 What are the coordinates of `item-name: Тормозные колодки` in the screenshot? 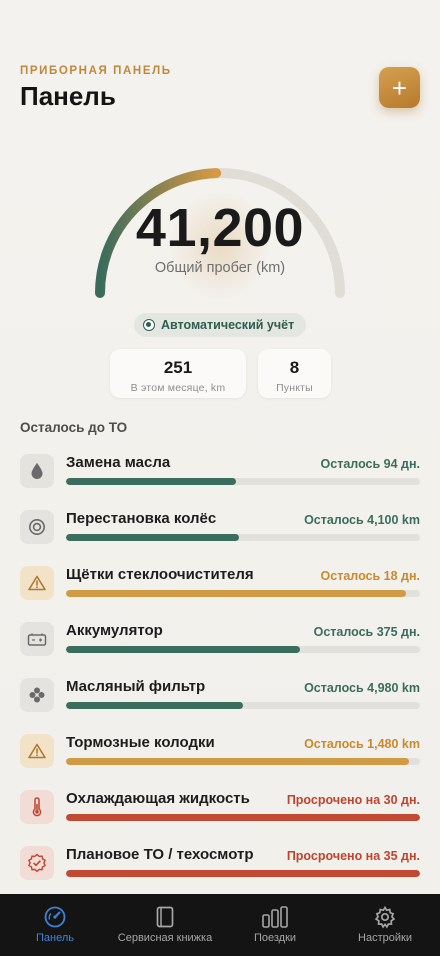 It's located at (140, 742).